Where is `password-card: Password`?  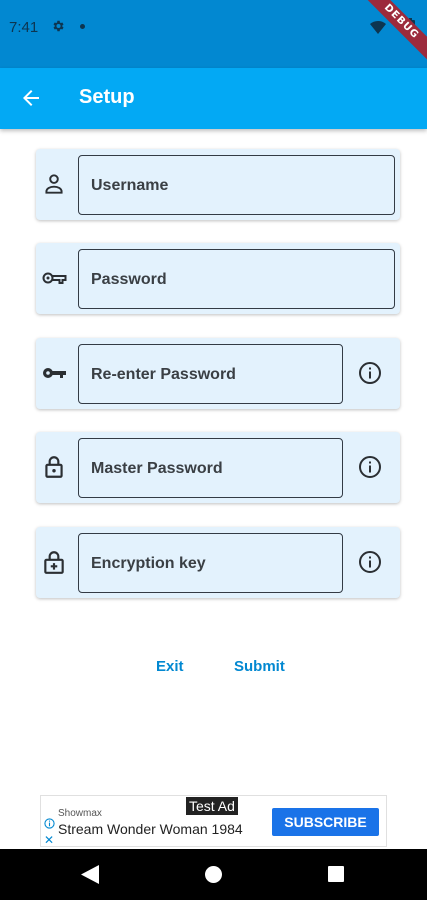 password-card: Password is located at coordinates (218, 278).